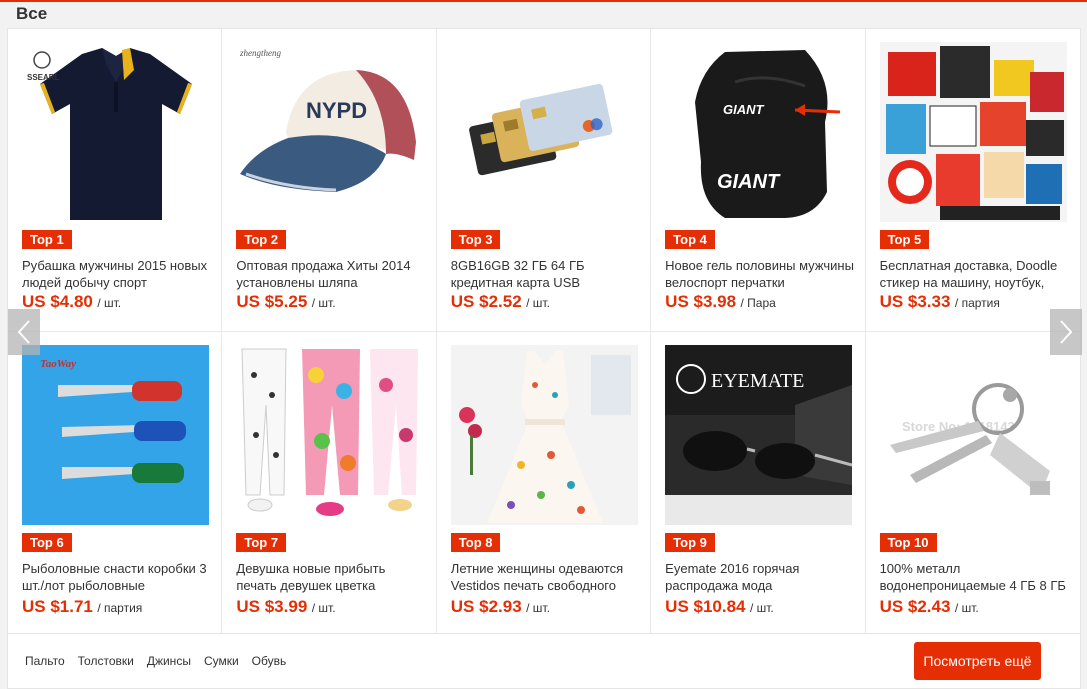 This screenshot has height=689, width=1087. Describe the element at coordinates (269, 661) in the screenshot. I see `category-link-shoes: Обувь` at that location.